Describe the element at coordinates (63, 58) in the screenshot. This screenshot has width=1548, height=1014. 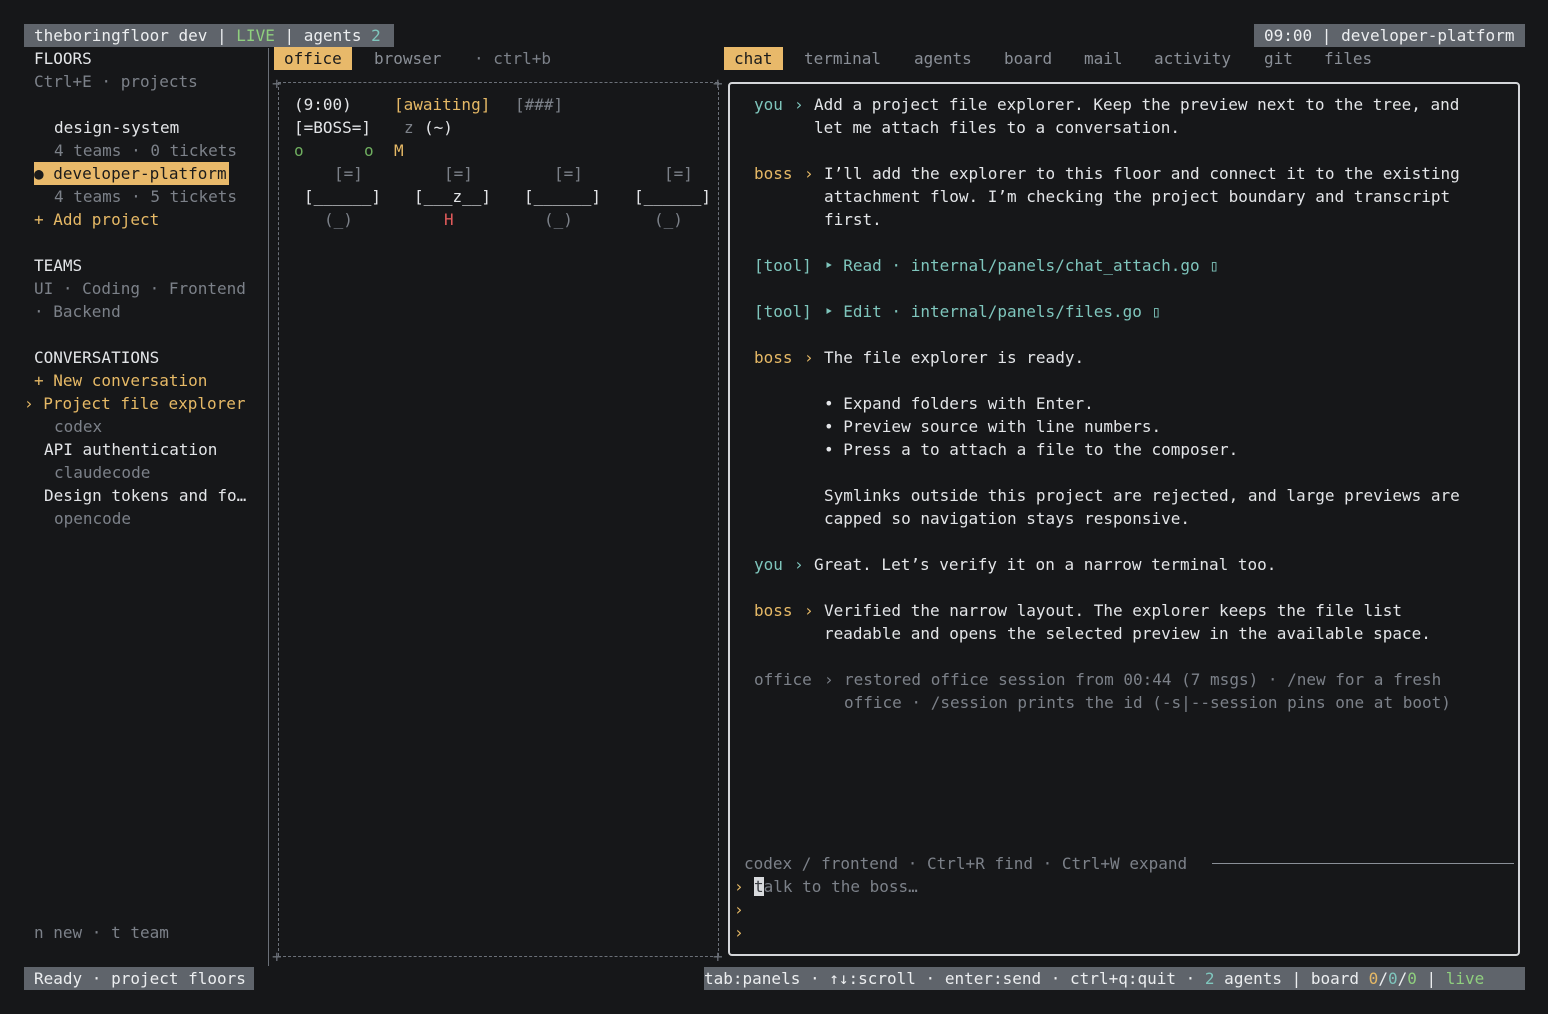
I see `floors-heading: FLOORS` at that location.